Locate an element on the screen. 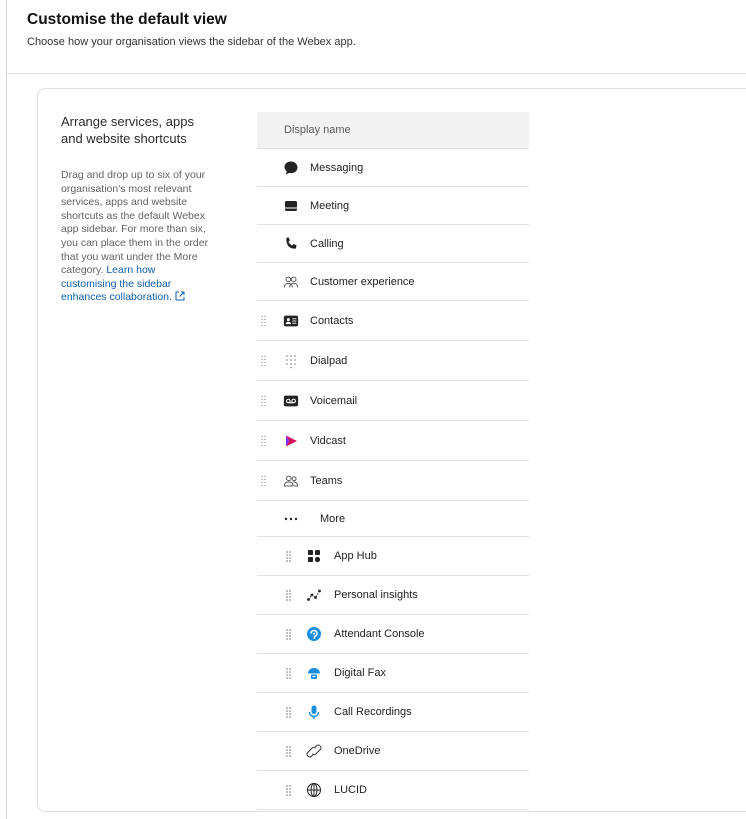 This screenshot has width=746, height=819. page-left-border is located at coordinates (6, 409).